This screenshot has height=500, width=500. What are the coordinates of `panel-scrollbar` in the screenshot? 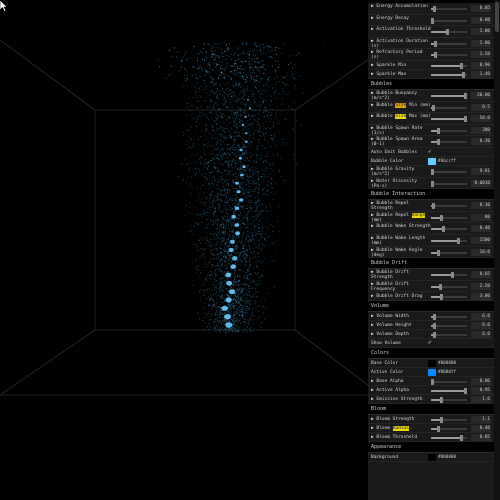 It's located at (497, 250).